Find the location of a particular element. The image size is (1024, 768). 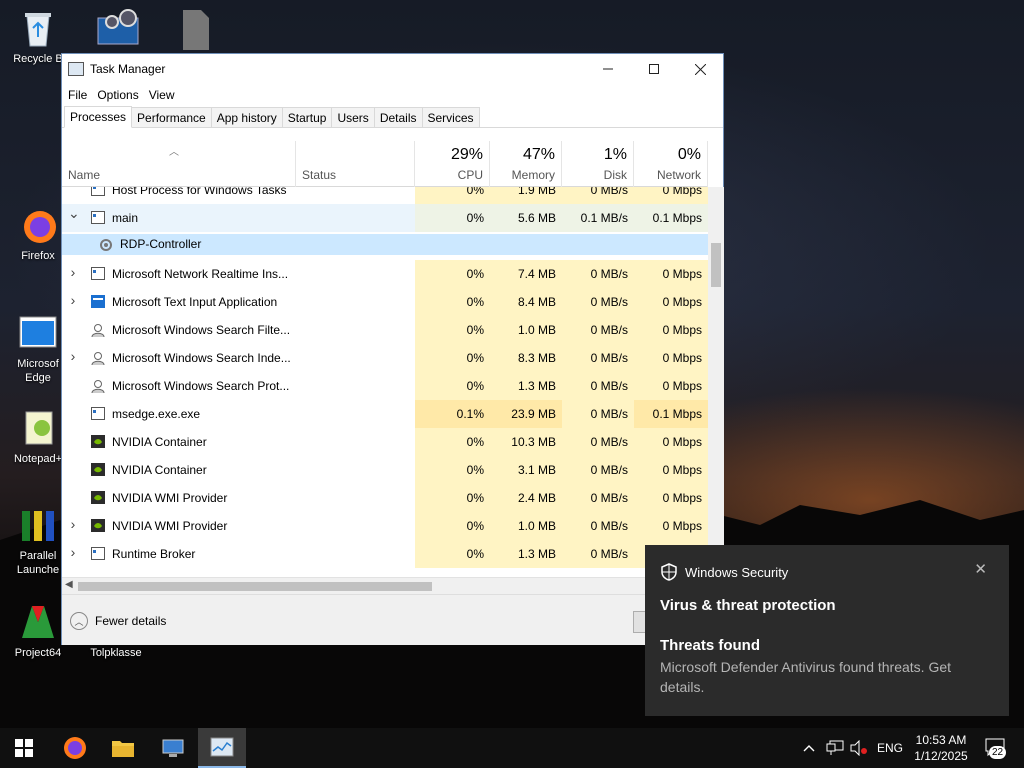

fewer-details-button: ︿ Fewer details is located at coordinates (118, 621).